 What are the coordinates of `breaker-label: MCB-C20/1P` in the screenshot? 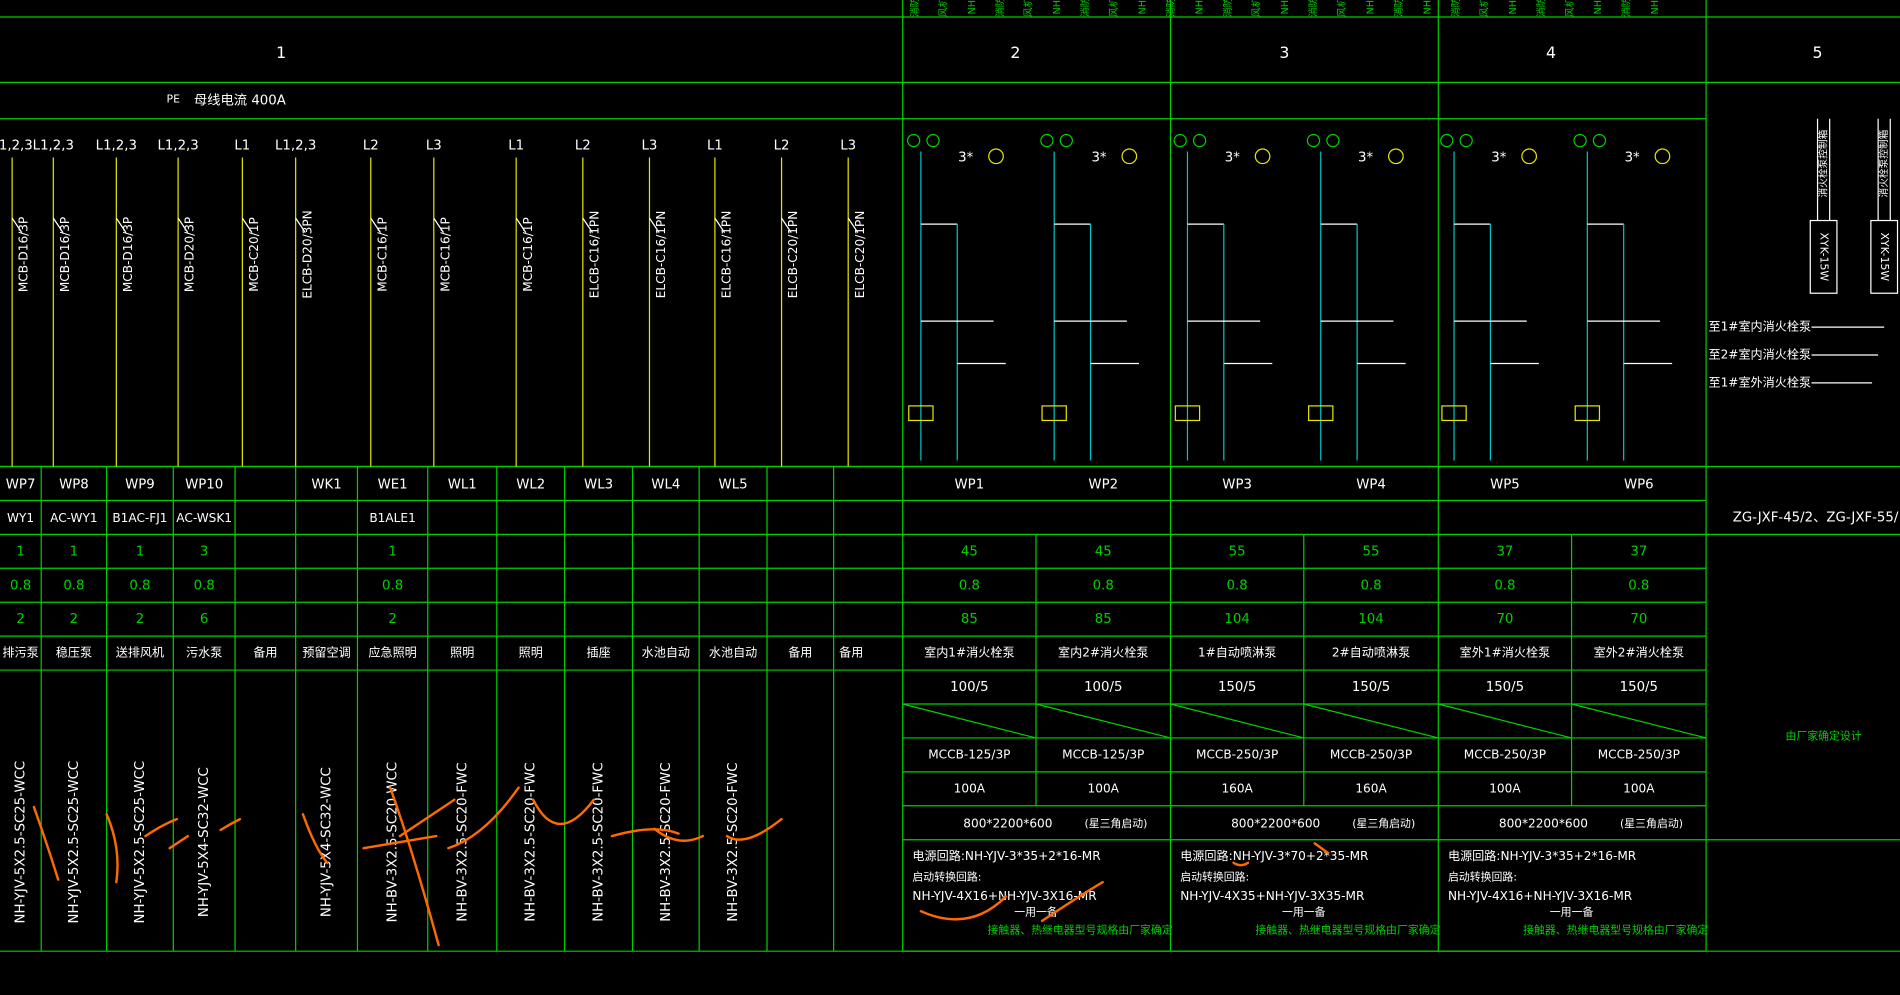 It's located at (254, 254).